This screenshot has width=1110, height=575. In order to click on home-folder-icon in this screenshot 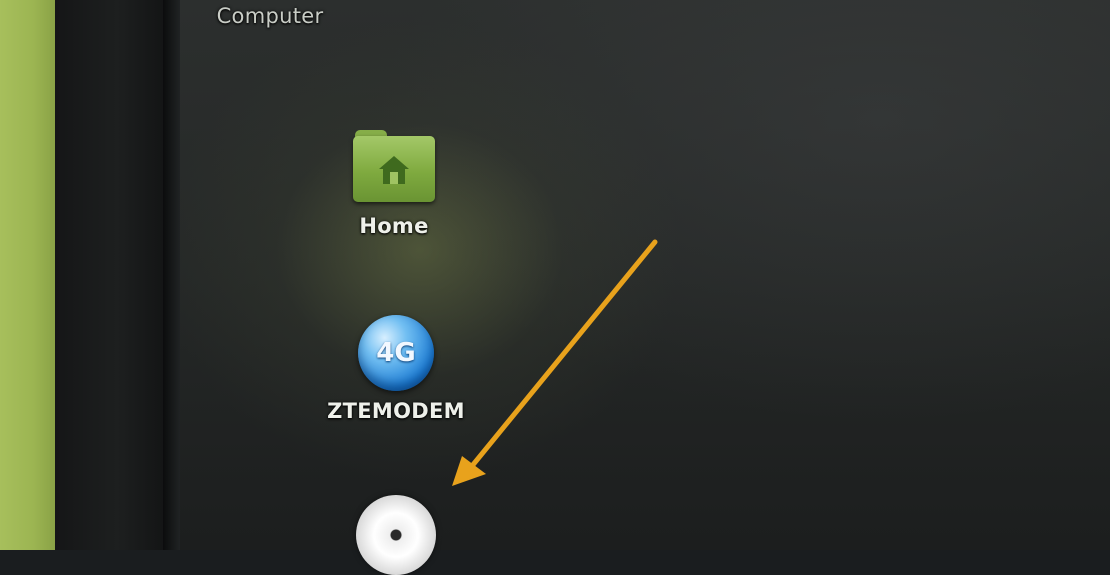, I will do `click(394, 165)`.